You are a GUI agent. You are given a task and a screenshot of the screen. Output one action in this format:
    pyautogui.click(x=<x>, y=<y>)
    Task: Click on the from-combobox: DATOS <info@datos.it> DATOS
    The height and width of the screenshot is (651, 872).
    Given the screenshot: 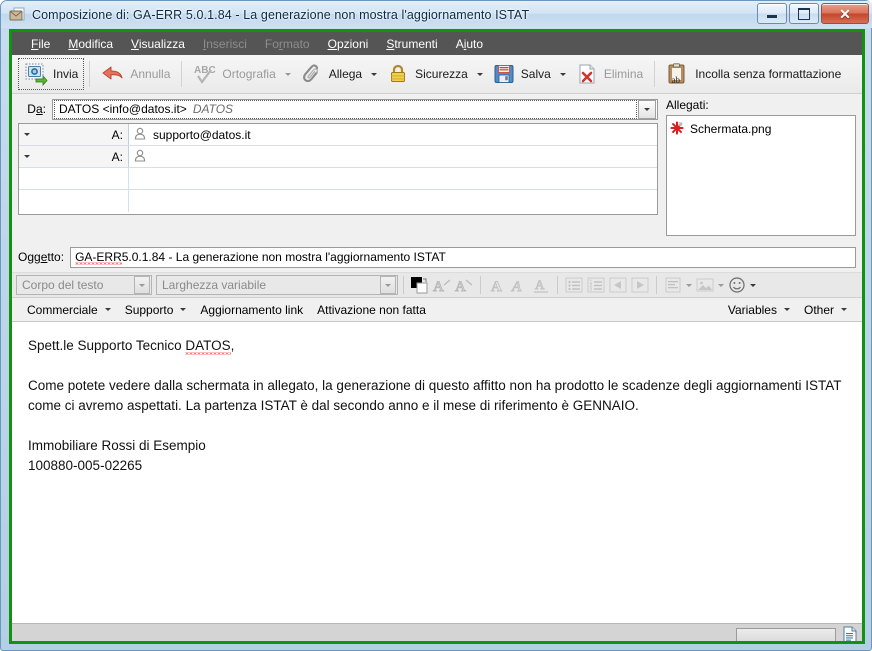 What is the action you would take?
    pyautogui.click(x=355, y=109)
    